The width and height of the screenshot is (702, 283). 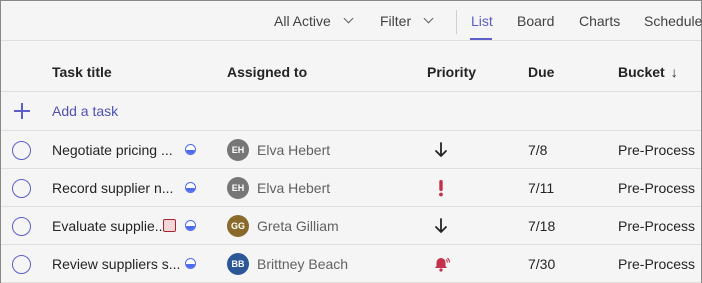 I want to click on filter-label: Filter, so click(x=396, y=21).